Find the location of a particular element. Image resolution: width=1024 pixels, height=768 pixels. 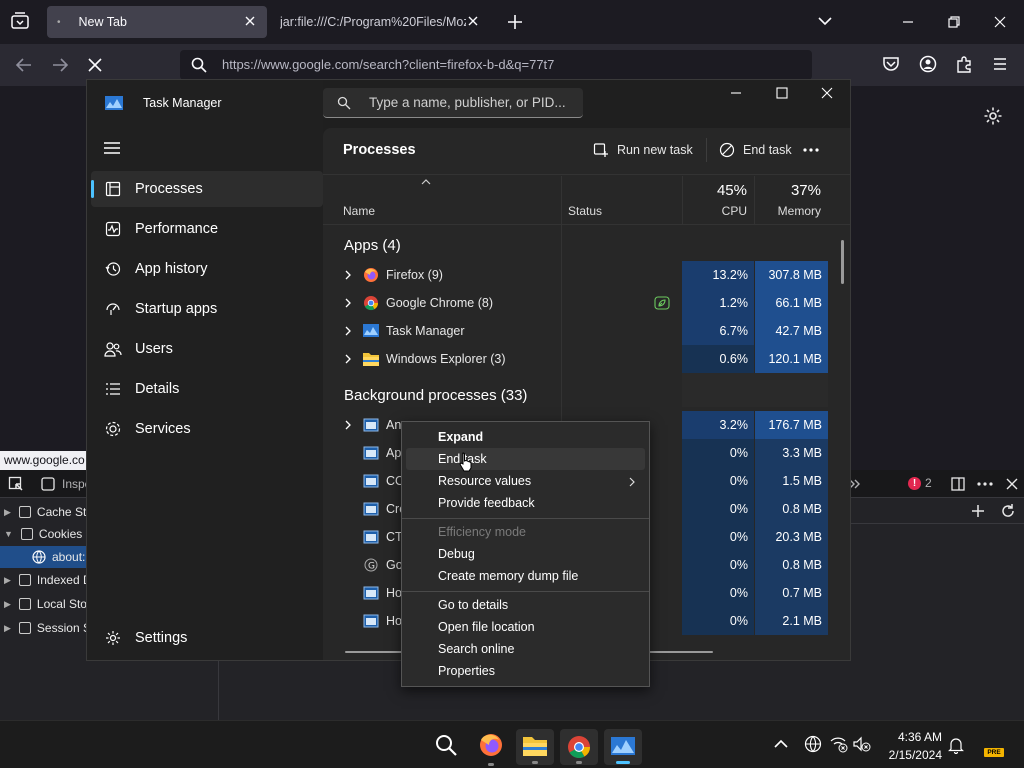

page-settings-icon is located at coordinates (993, 116).